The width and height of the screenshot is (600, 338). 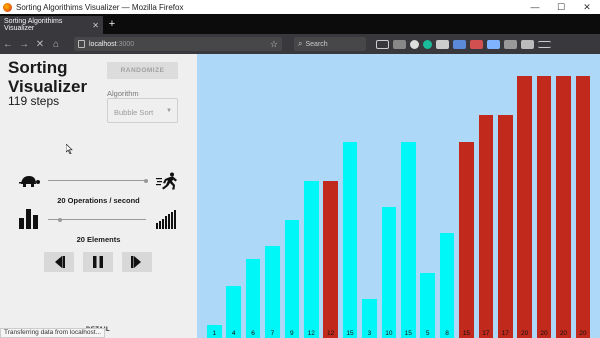 I want to click on sort-bar: 9, so click(x=292, y=279).